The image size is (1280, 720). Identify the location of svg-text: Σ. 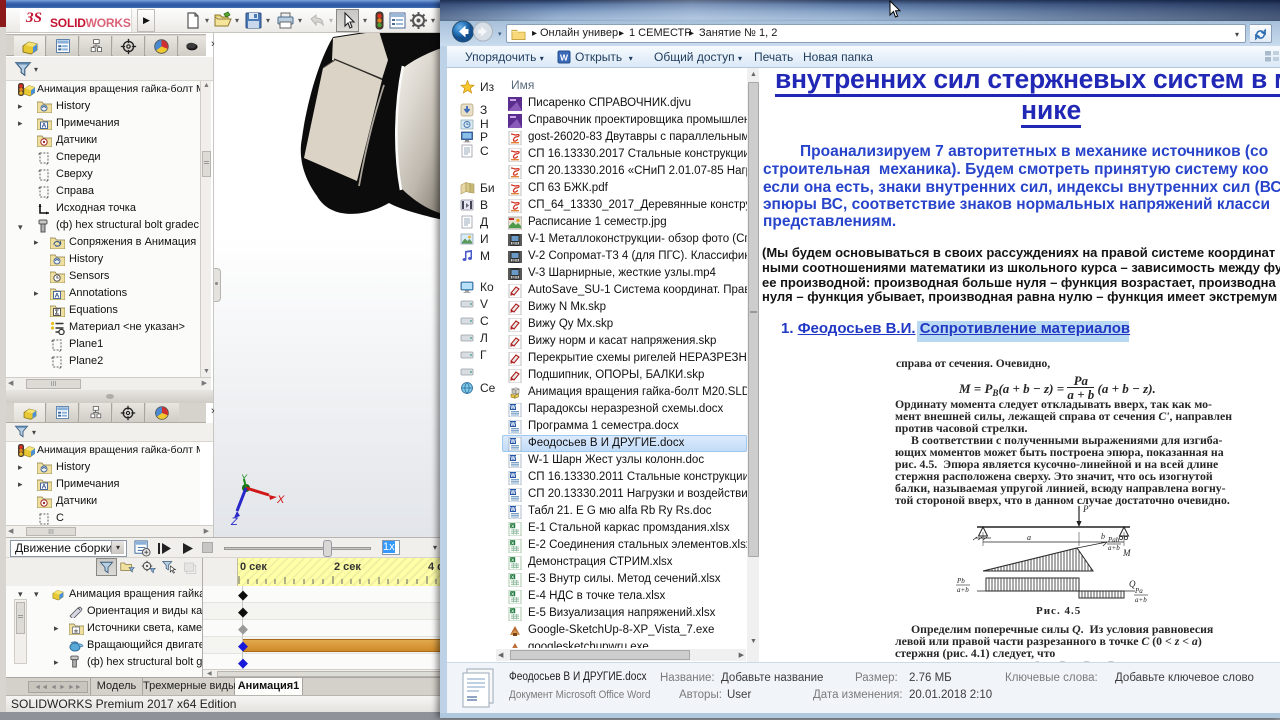
(57, 313).